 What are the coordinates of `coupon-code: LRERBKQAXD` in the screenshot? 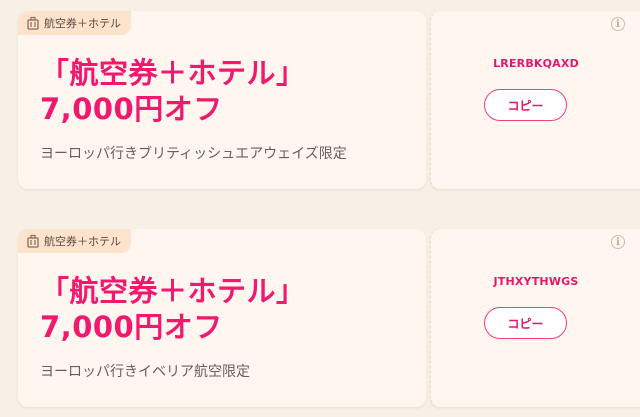 It's located at (536, 63).